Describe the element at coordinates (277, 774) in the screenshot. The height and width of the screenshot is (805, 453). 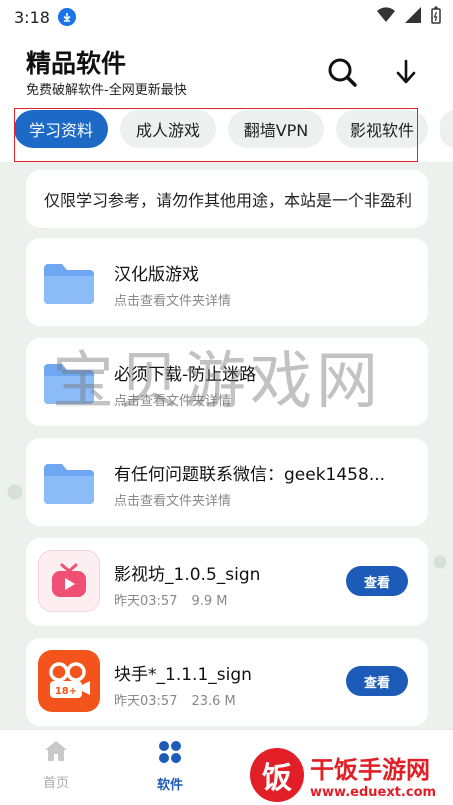
I see `brand-logo: 饭` at that location.